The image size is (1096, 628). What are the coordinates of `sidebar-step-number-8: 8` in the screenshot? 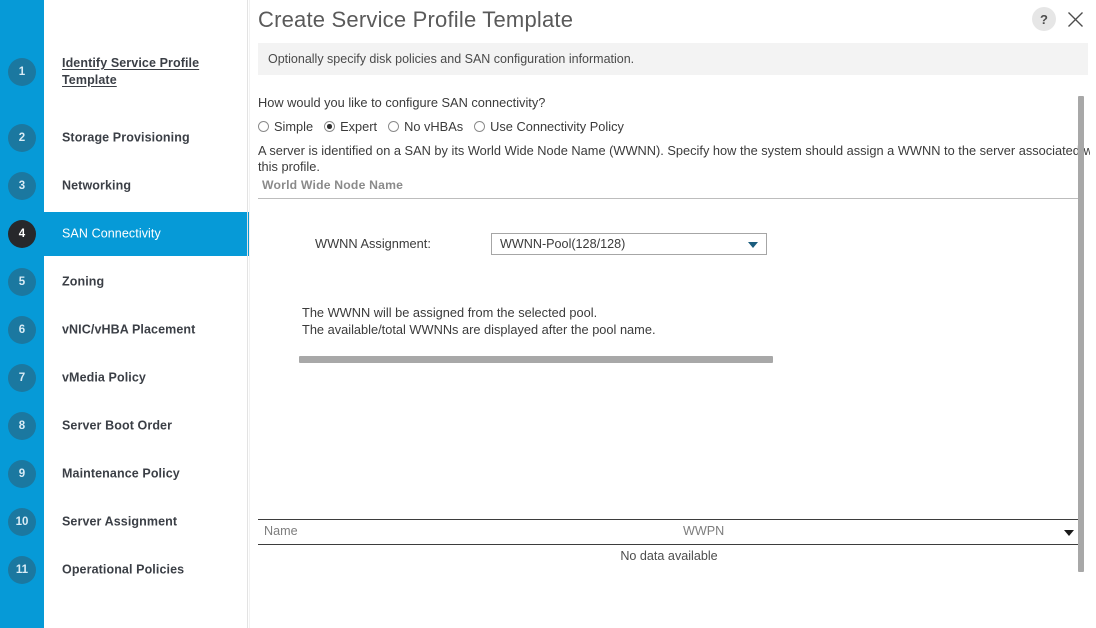 It's located at (22, 426).